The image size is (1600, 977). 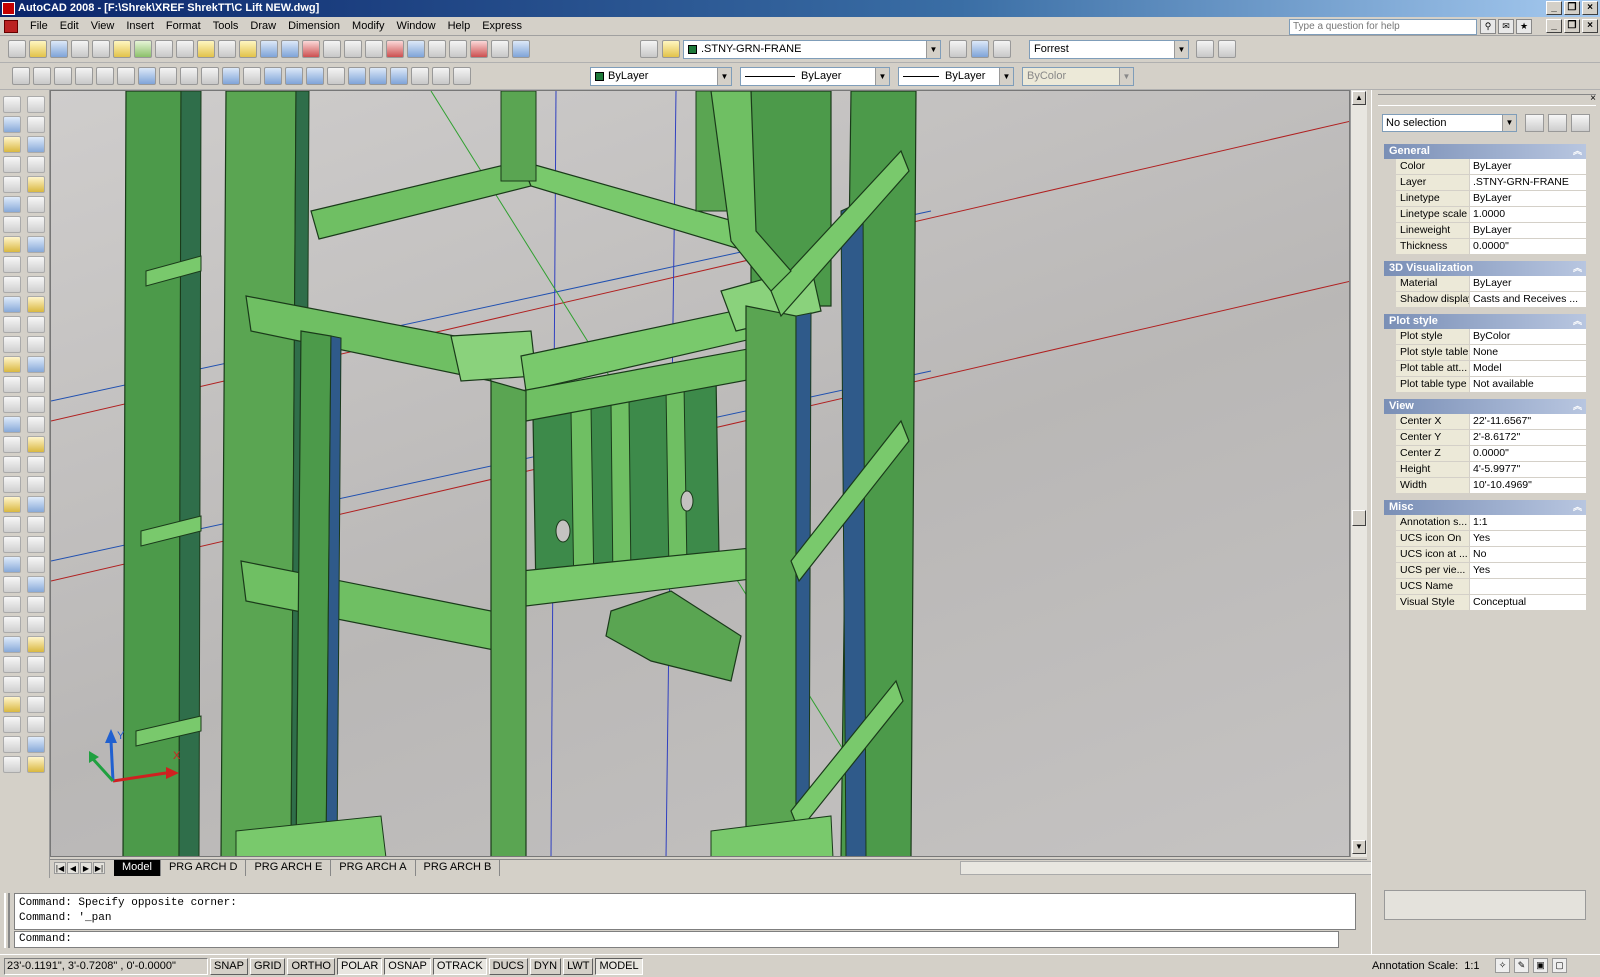 I want to click on property-value, so click(x=1528, y=586).